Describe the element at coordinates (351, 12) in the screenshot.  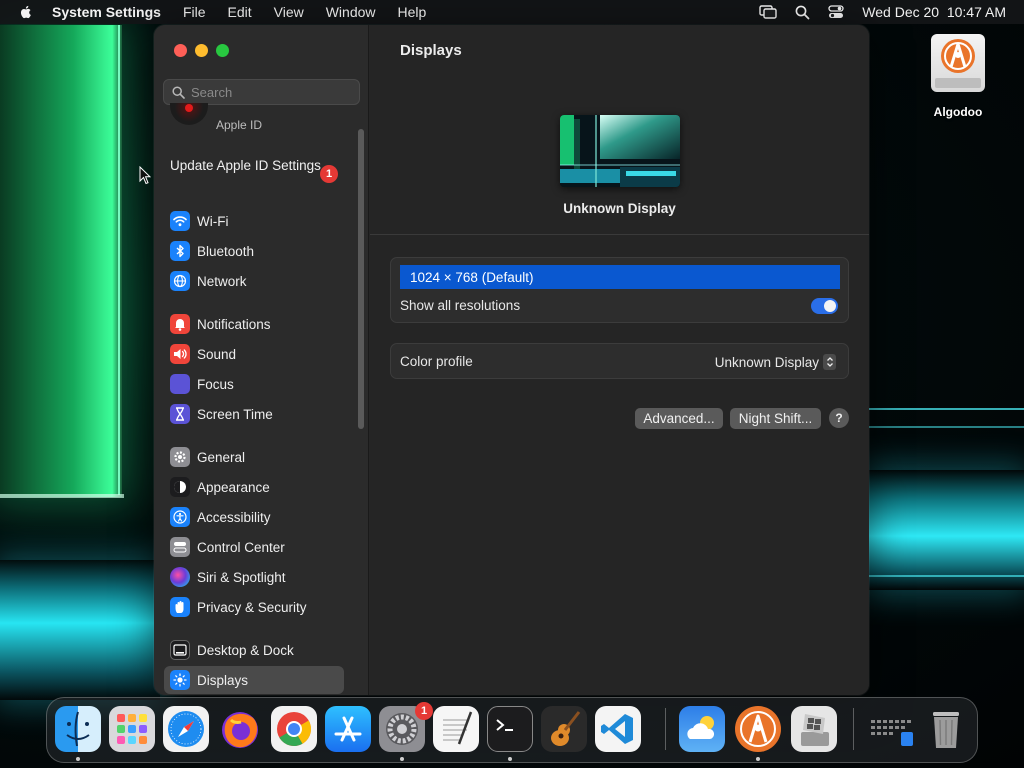
I see `menu-window: Window` at that location.